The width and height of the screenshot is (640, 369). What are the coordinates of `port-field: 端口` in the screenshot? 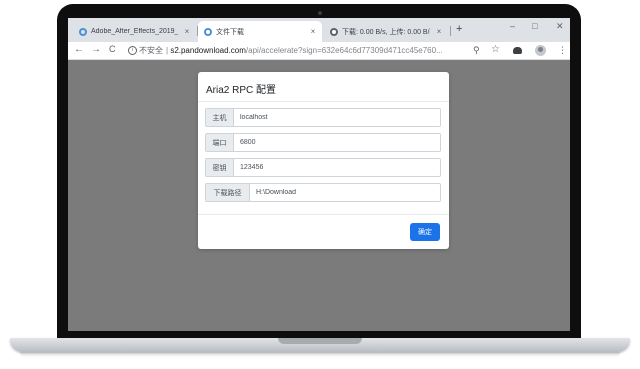 It's located at (323, 142).